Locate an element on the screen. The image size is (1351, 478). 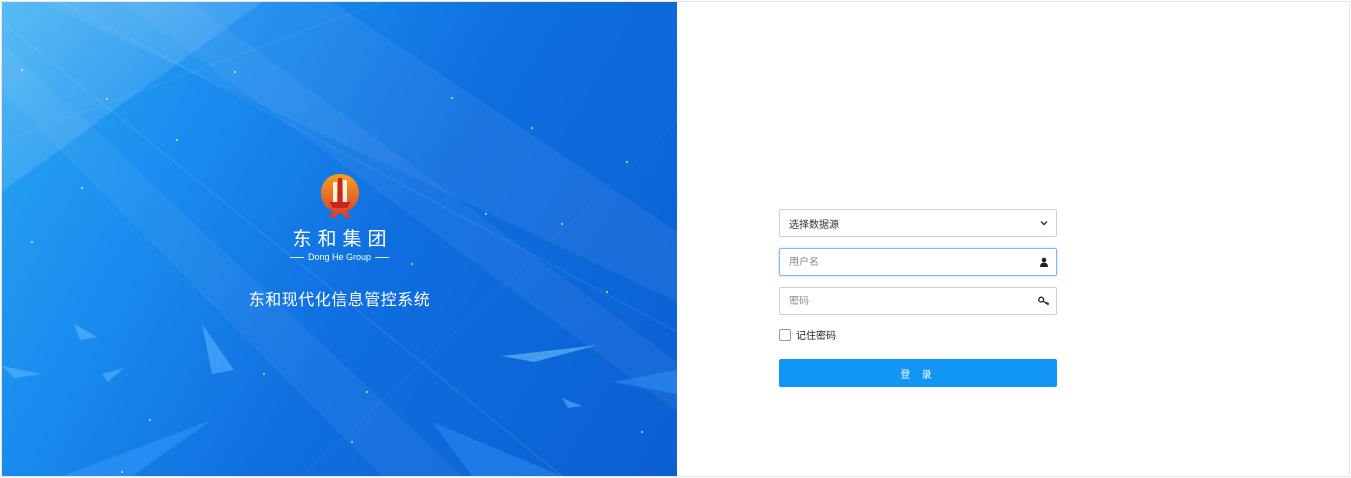
company-logo-block: 东和集团 Dong He Group is located at coordinates (339, 217).